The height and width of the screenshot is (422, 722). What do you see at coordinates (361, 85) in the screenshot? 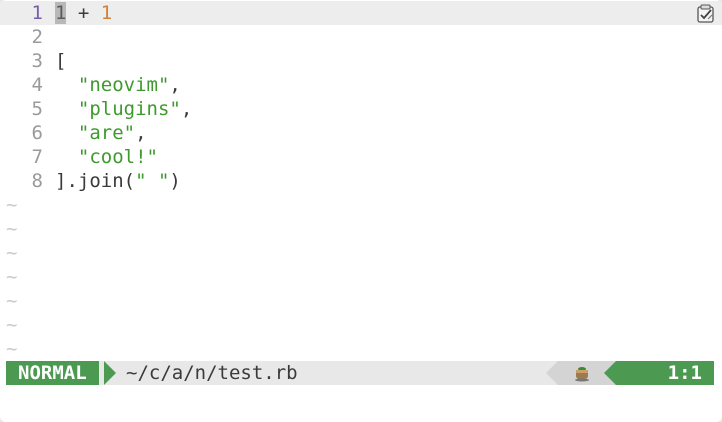
I see `code-line: 4 "neovim",` at bounding box center [361, 85].